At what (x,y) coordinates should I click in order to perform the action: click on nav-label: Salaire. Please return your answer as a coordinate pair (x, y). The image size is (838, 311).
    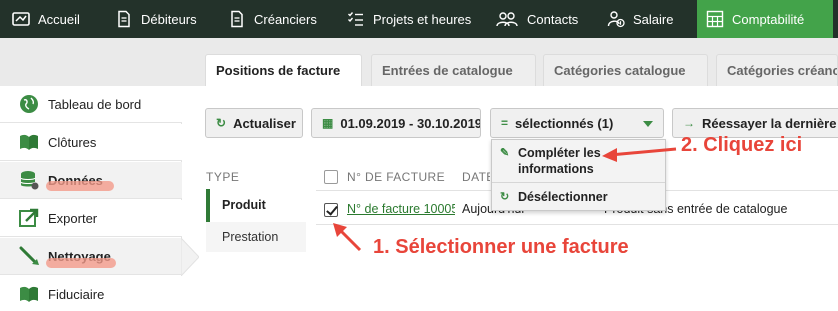
    Looking at the image, I should click on (653, 19).